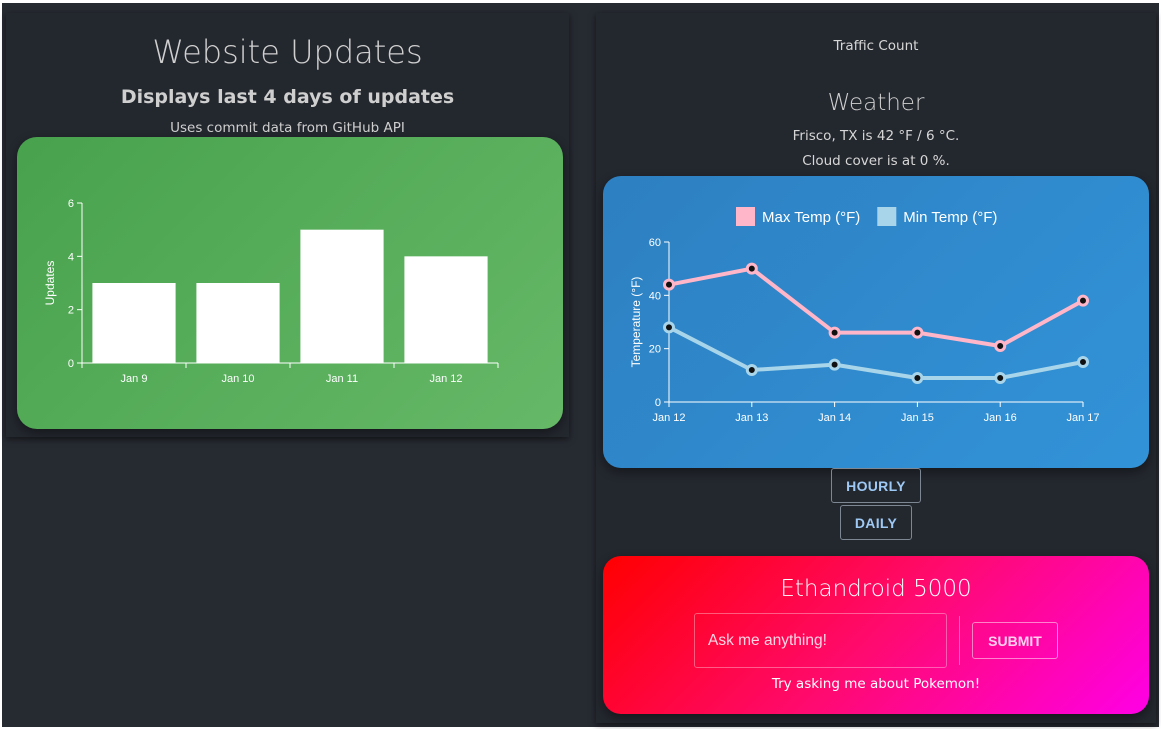  Describe the element at coordinates (287, 52) in the screenshot. I see `updates-title: Website Updates` at that location.